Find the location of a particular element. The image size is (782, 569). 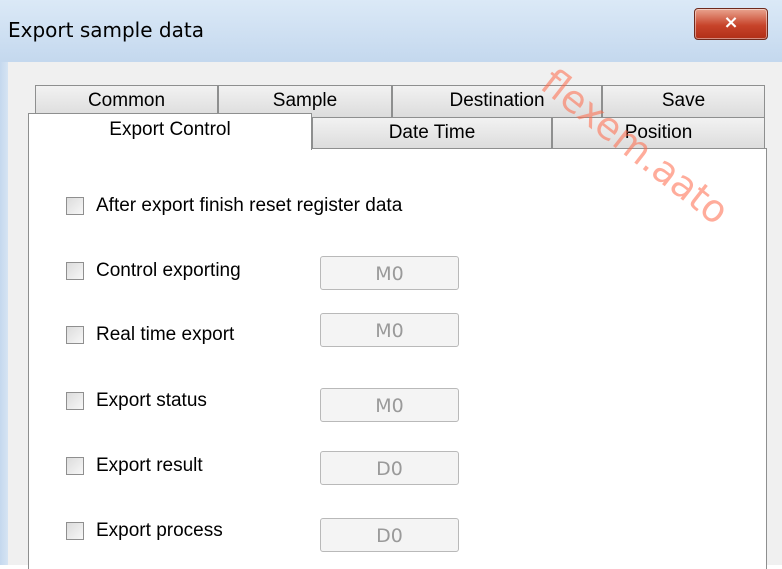

window-border is located at coordinates (4, 313).